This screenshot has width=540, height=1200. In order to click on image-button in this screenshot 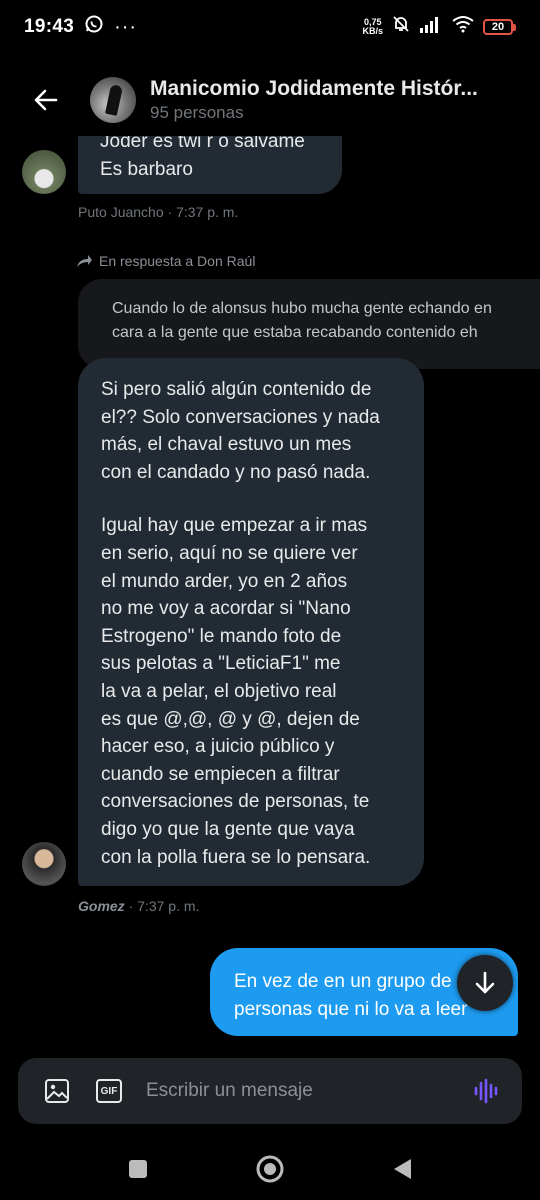, I will do `click(57, 1091)`.